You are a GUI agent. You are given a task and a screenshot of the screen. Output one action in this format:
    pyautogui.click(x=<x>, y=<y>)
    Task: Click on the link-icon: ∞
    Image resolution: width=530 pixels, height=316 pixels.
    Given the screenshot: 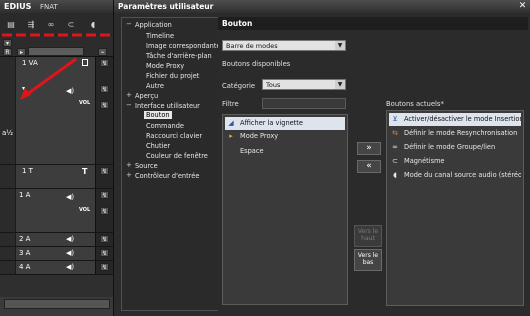 What is the action you would take?
    pyautogui.click(x=51, y=25)
    